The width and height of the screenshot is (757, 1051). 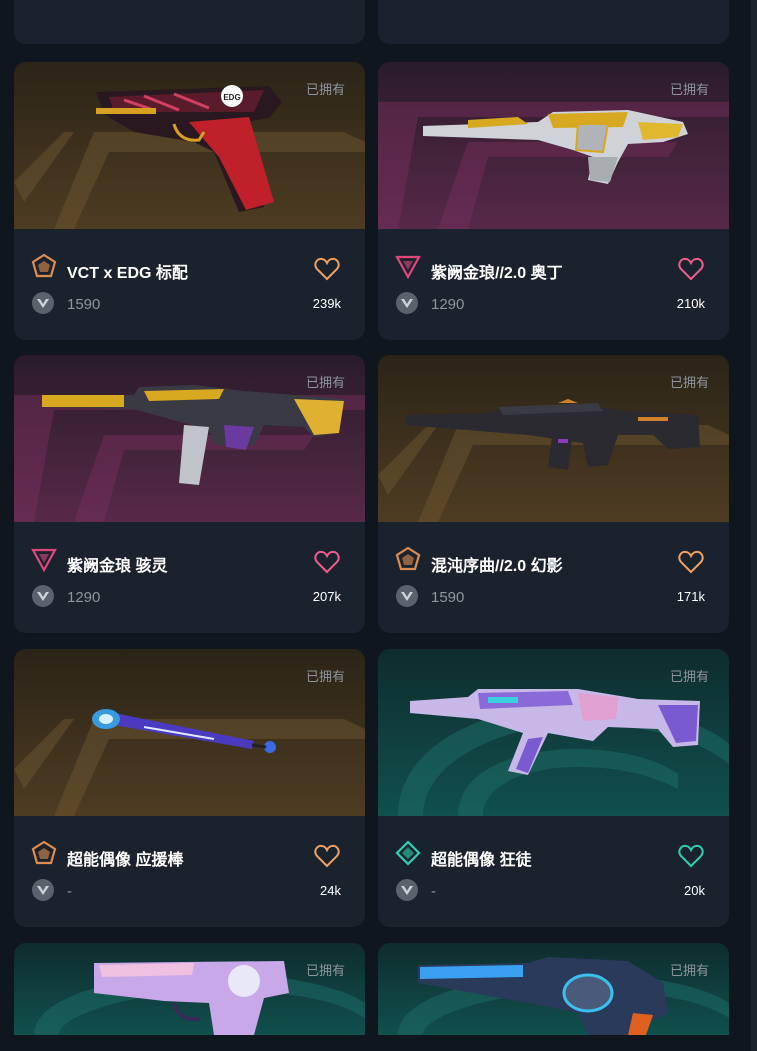 What do you see at coordinates (125, 860) in the screenshot?
I see `skin-name: 超能偶像 应援棒` at bounding box center [125, 860].